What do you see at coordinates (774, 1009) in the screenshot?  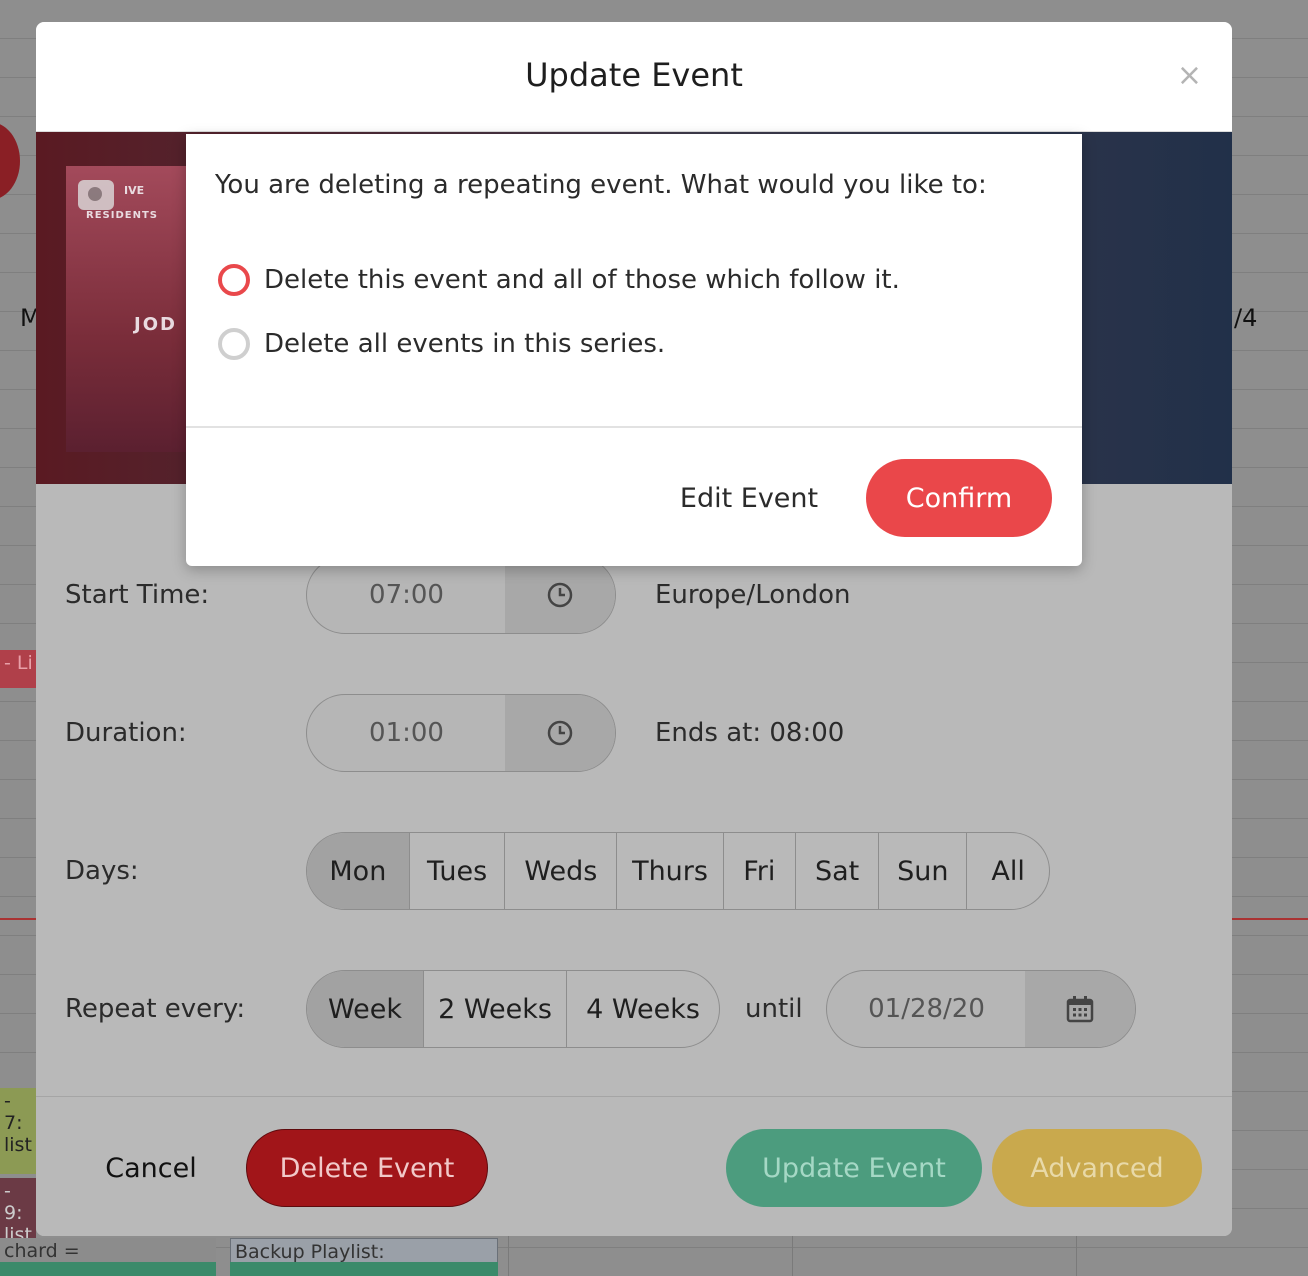 I see `until-label: until` at bounding box center [774, 1009].